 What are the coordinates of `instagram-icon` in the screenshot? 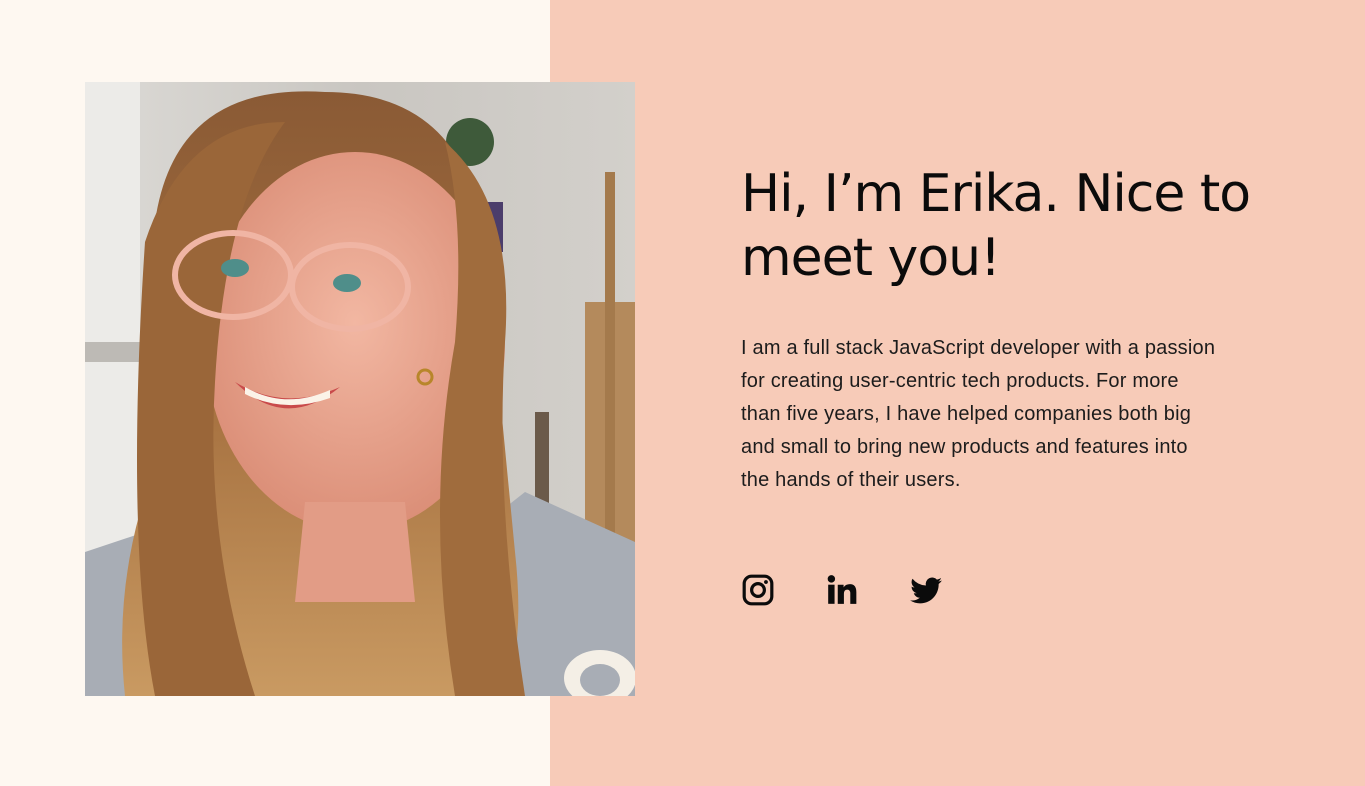 It's located at (758, 590).